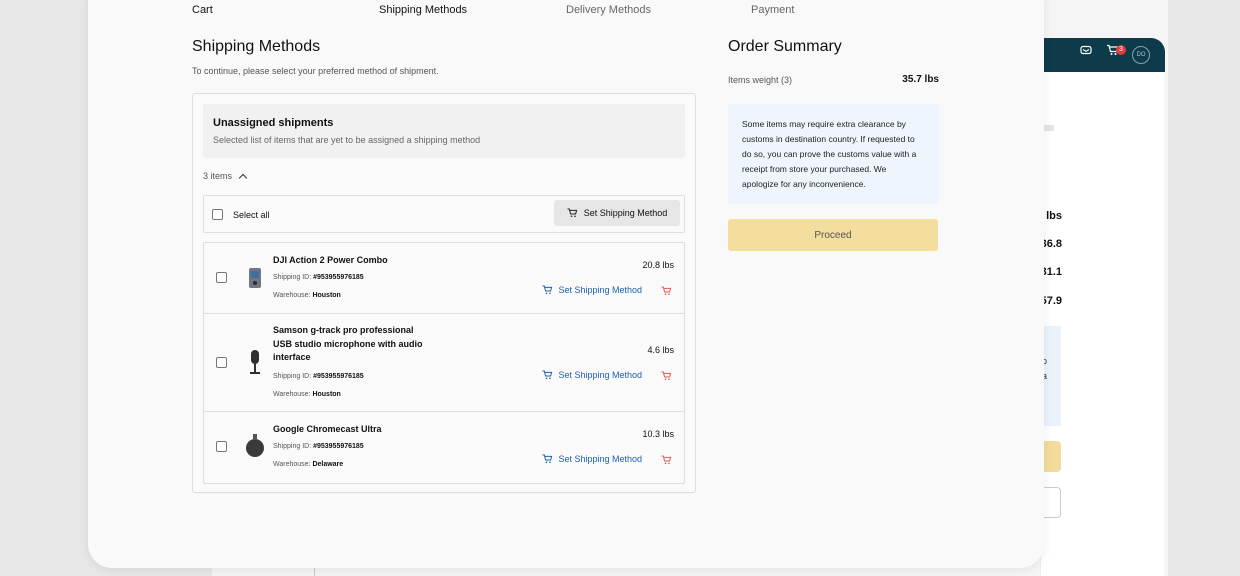 This screenshot has height=576, width=1240. Describe the element at coordinates (273, 123) in the screenshot. I see `unassigned-title: Unassigned shipments` at that location.